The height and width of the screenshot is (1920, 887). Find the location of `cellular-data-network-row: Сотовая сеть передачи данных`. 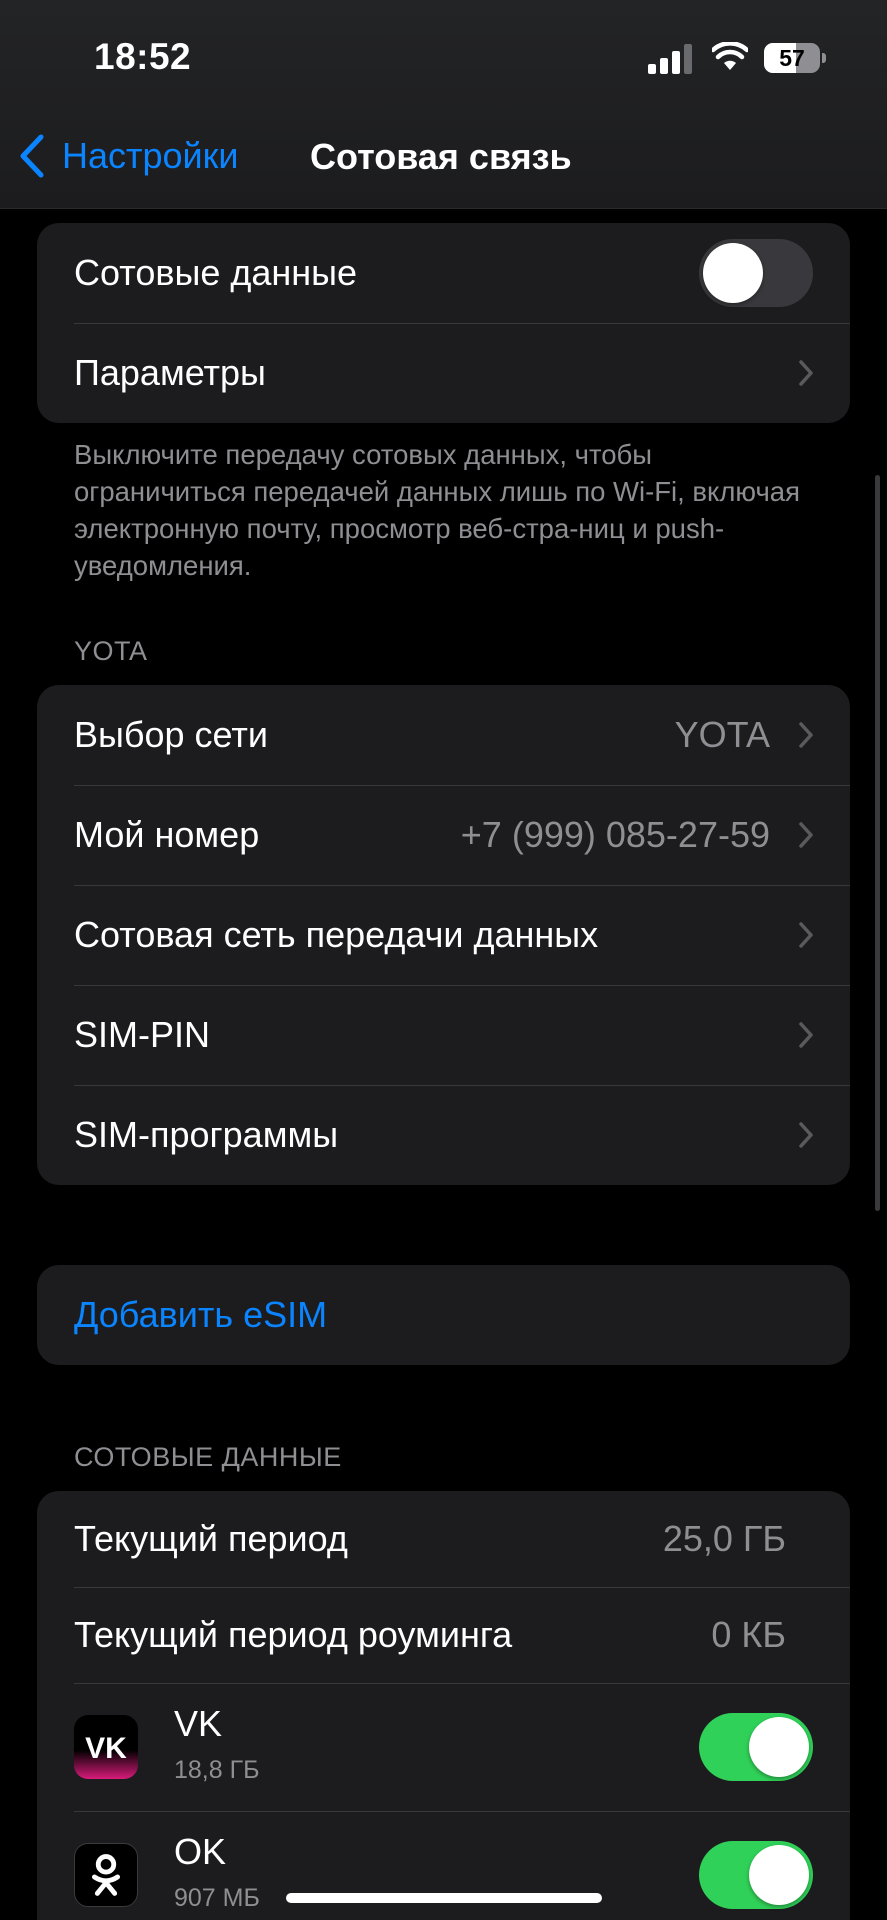

cellular-data-network-row: Сотовая сеть передачи данных is located at coordinates (443, 935).